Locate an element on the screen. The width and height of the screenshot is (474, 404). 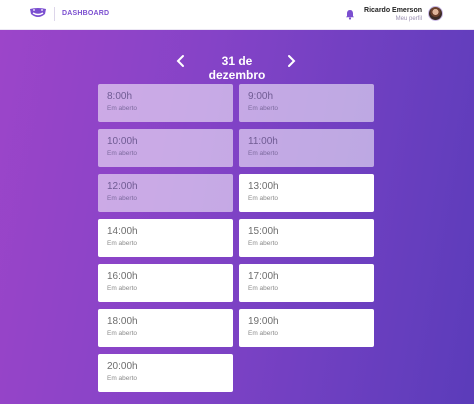
time-slot: 14:00h Em aberto is located at coordinates (165, 238).